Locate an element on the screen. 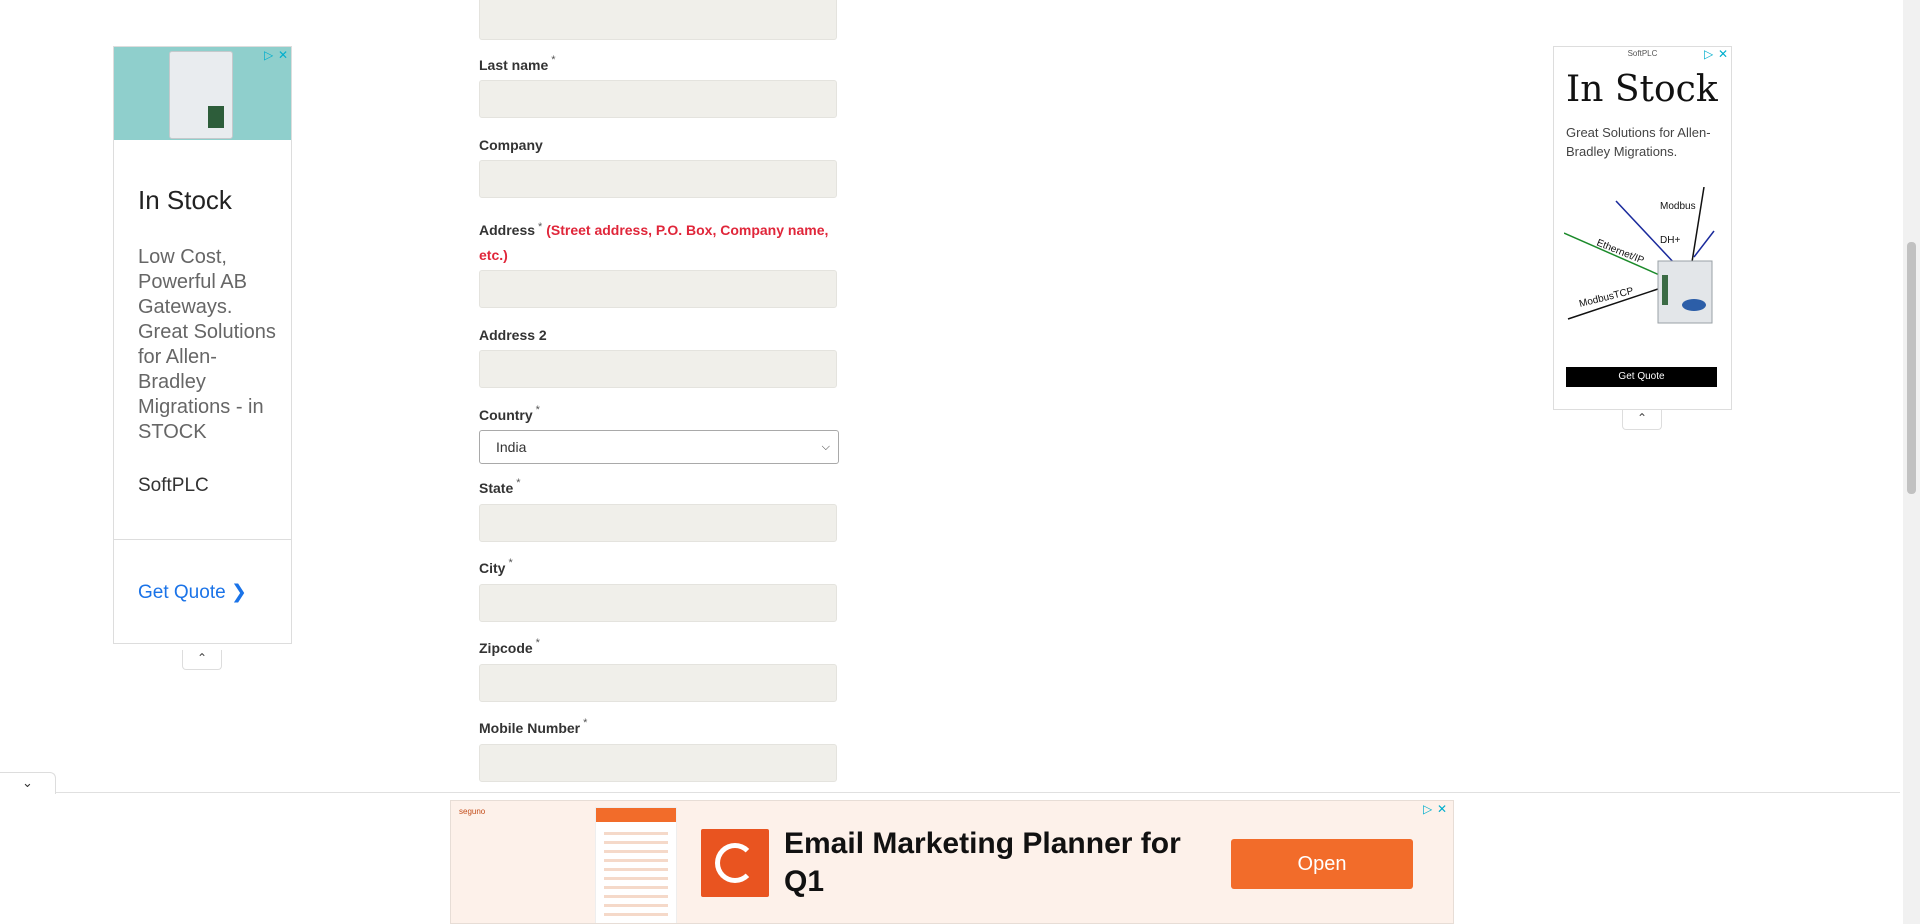  page-scrollbar is located at coordinates (1911, 462).